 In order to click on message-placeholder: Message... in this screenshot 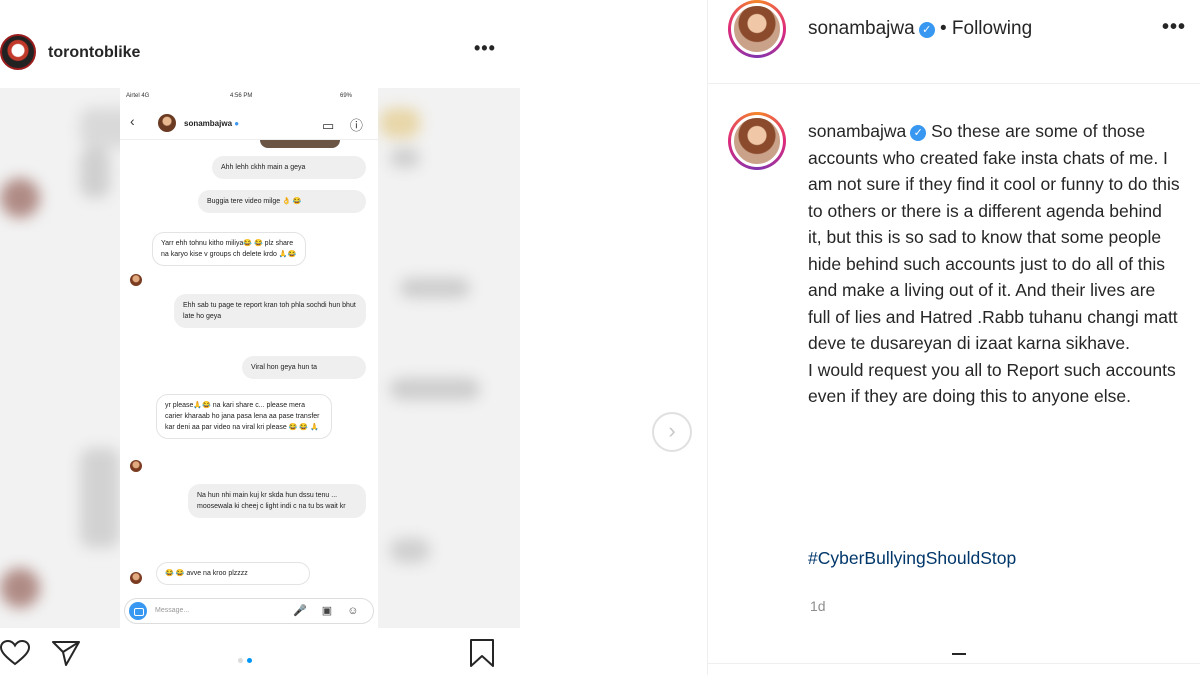, I will do `click(172, 610)`.